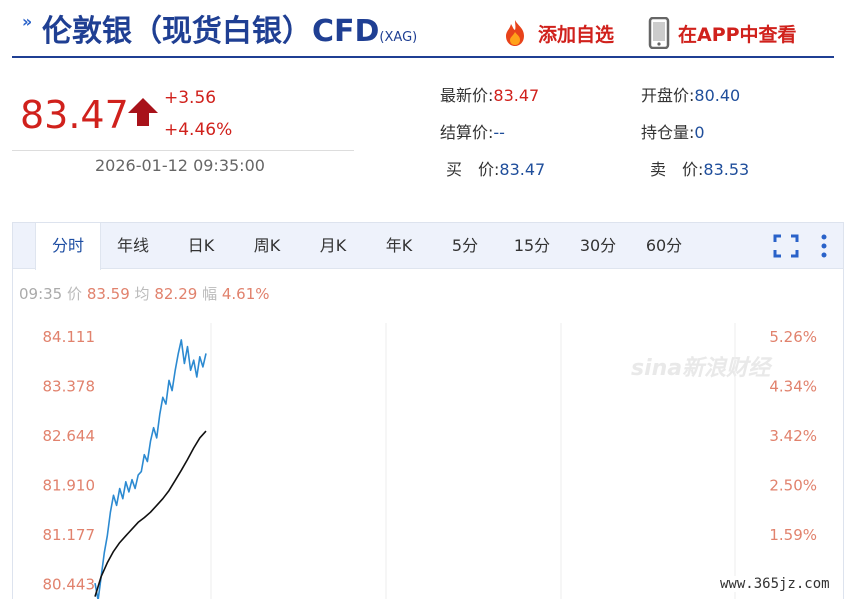 The image size is (844, 599). What do you see at coordinates (69, 535) in the screenshot?
I see `y-tick-label-left: 81.177` at bounding box center [69, 535].